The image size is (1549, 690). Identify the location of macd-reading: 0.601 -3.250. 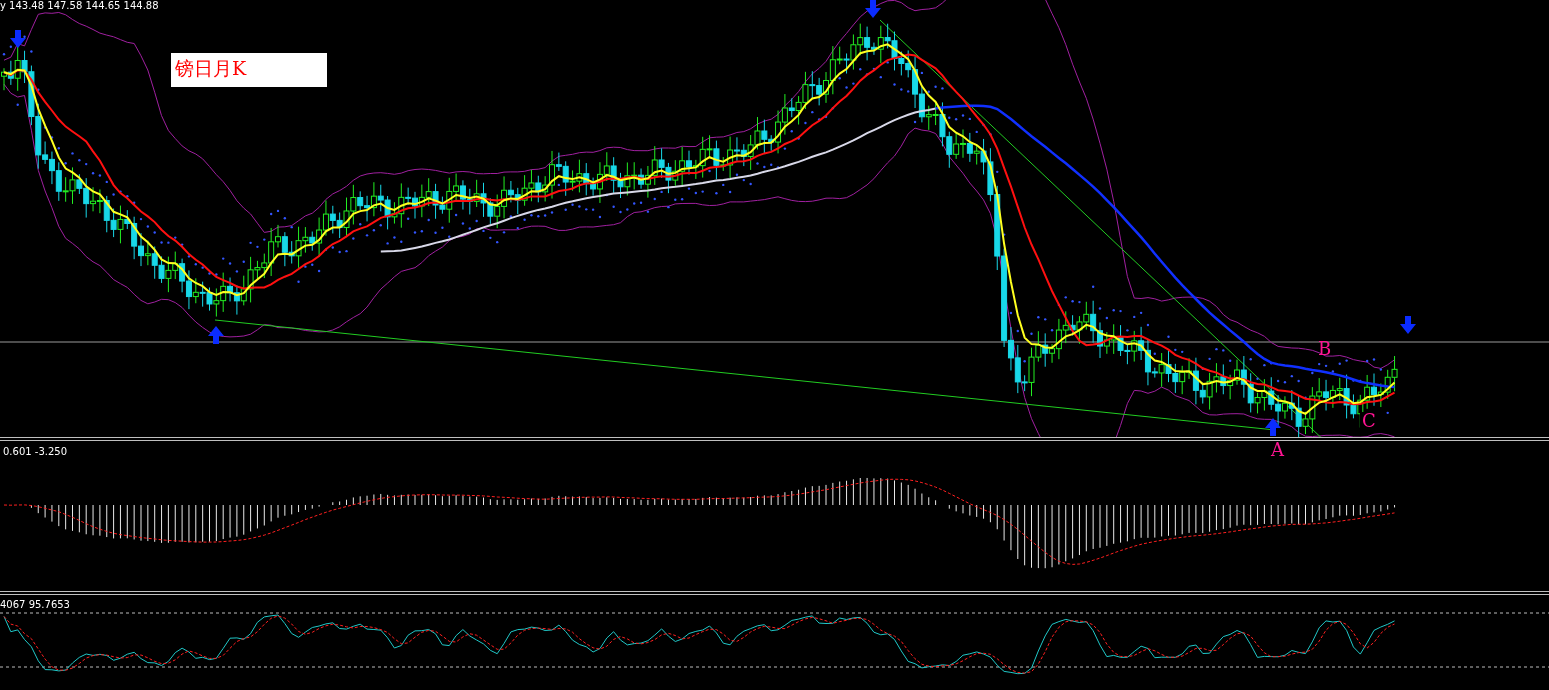
(35, 452).